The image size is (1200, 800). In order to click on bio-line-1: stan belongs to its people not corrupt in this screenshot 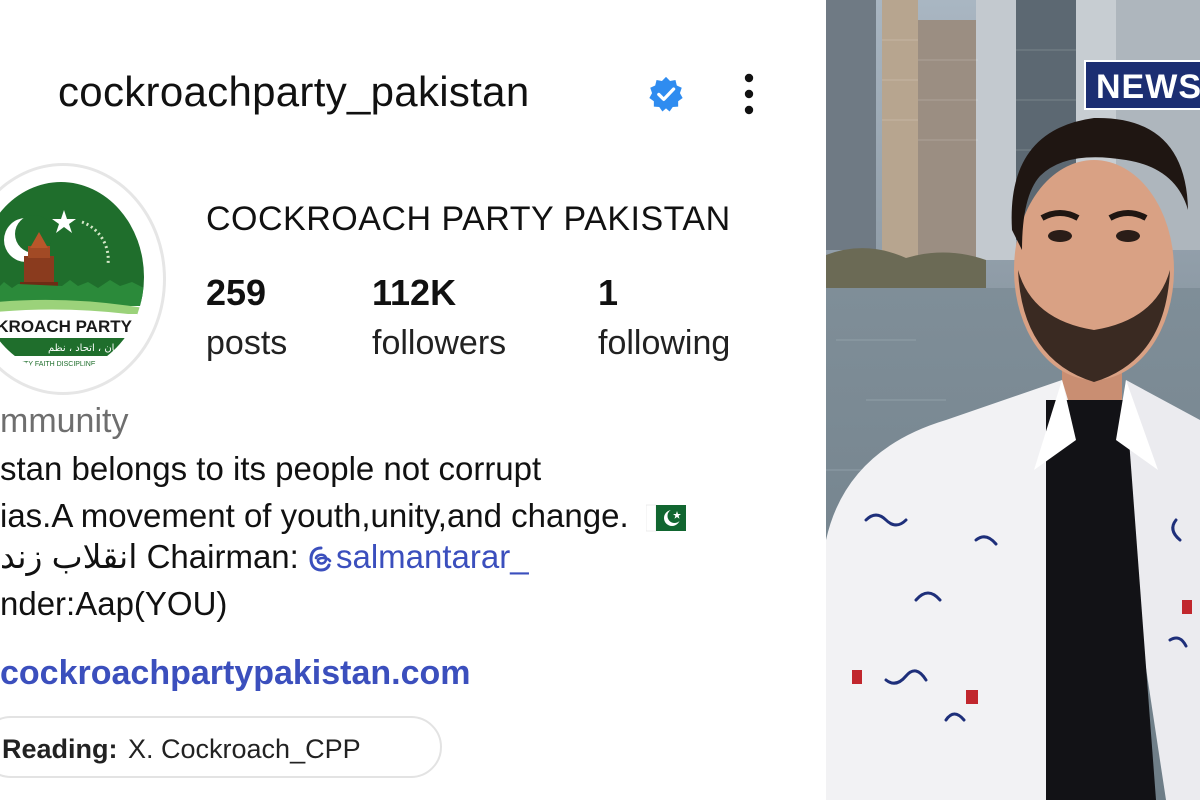, I will do `click(271, 468)`.